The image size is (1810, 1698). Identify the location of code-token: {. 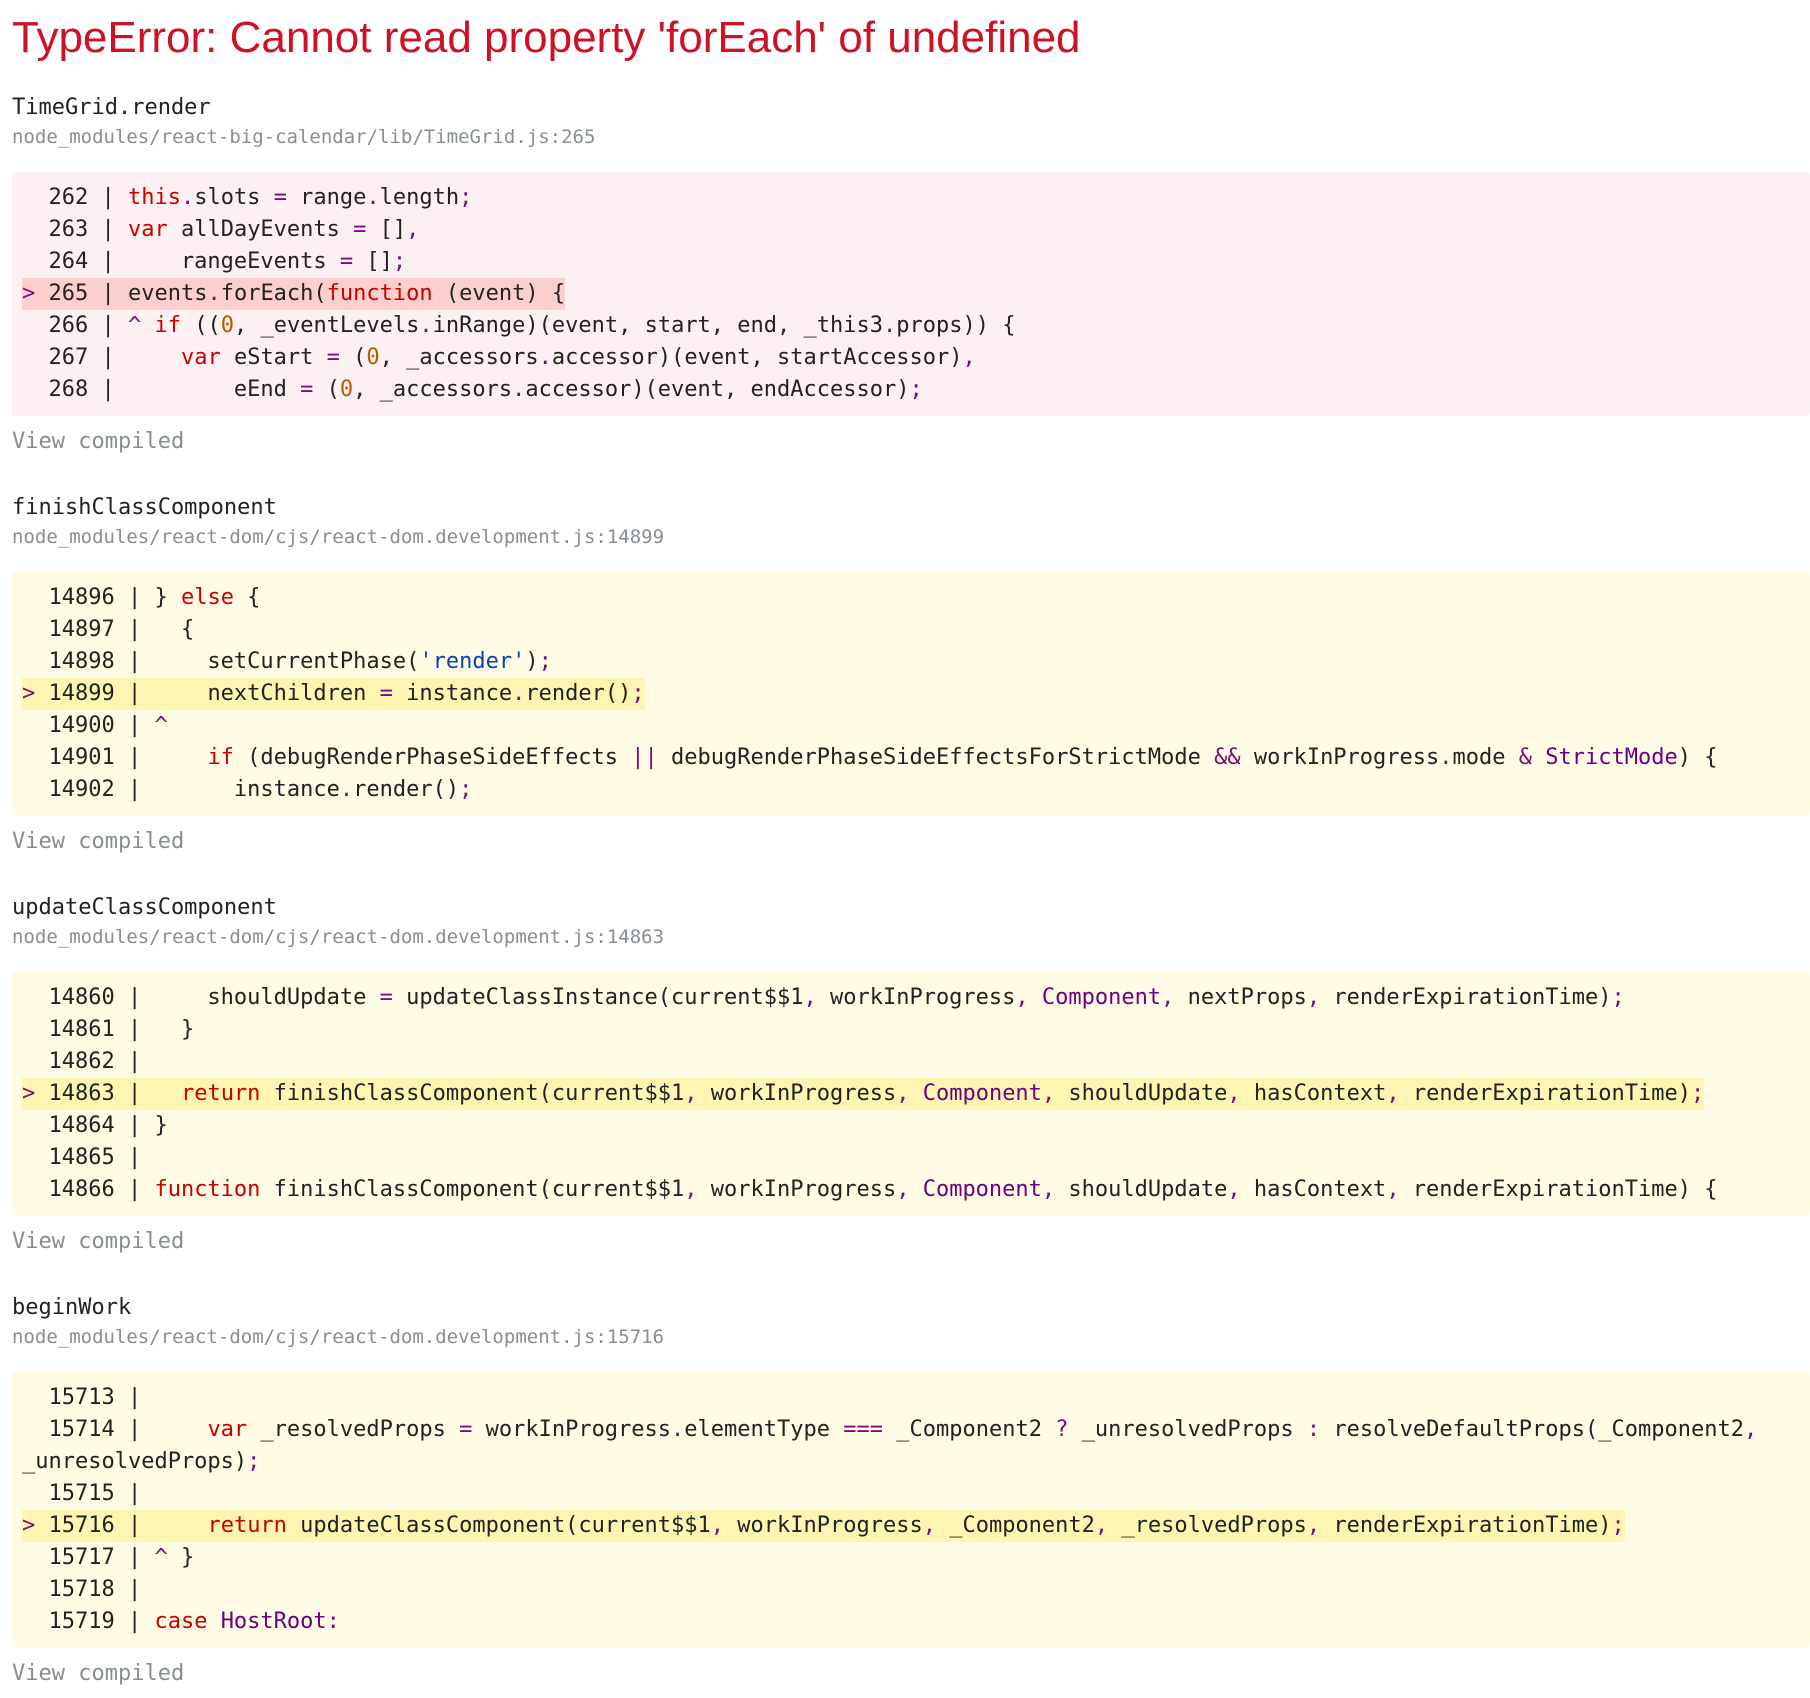
(247, 597).